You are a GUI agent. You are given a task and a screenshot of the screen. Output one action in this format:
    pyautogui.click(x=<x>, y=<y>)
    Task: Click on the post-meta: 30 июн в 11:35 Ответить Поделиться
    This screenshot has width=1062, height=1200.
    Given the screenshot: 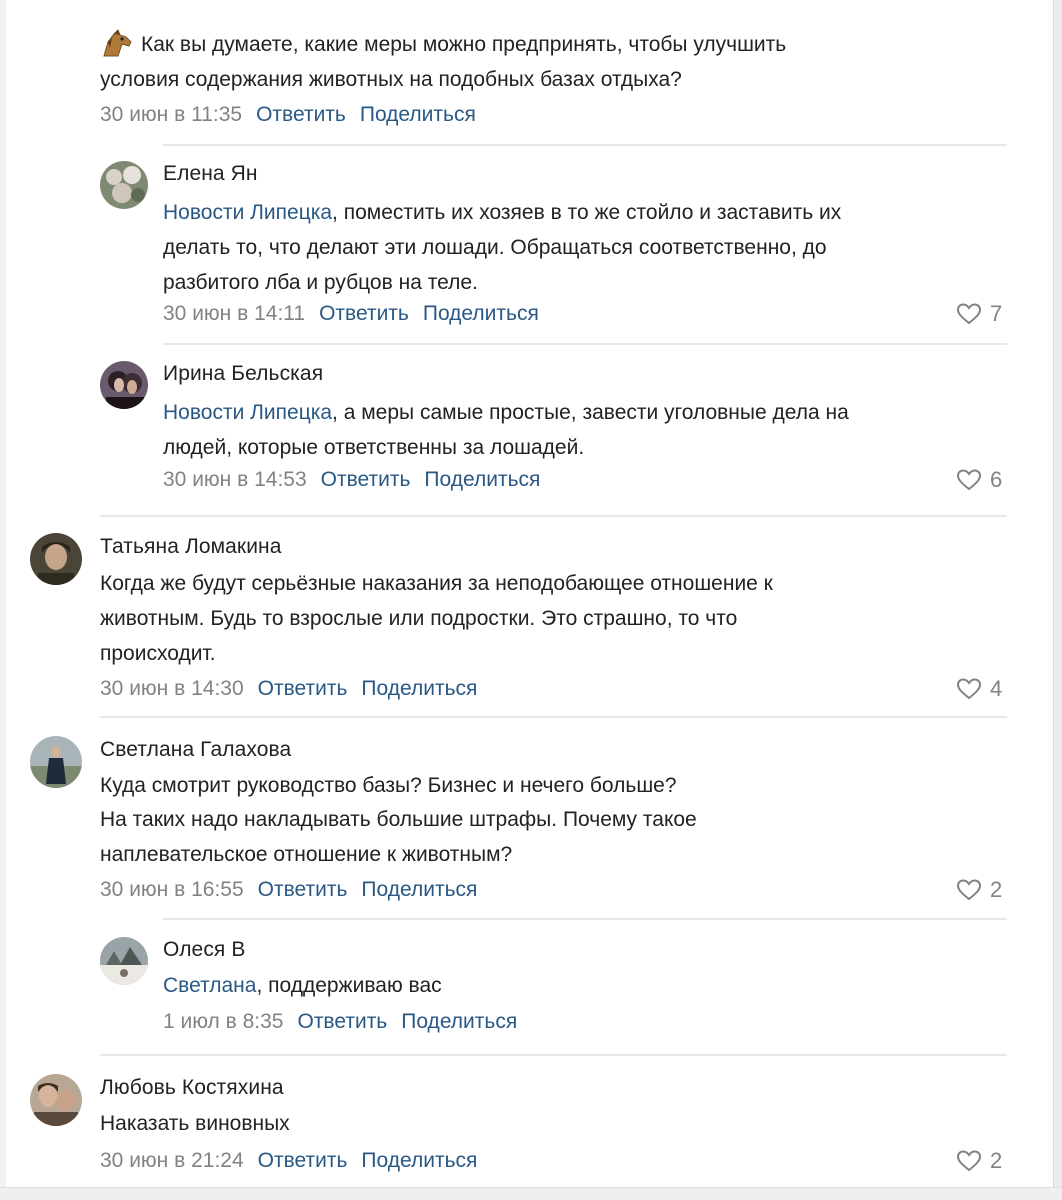 What is the action you would take?
    pyautogui.click(x=288, y=115)
    